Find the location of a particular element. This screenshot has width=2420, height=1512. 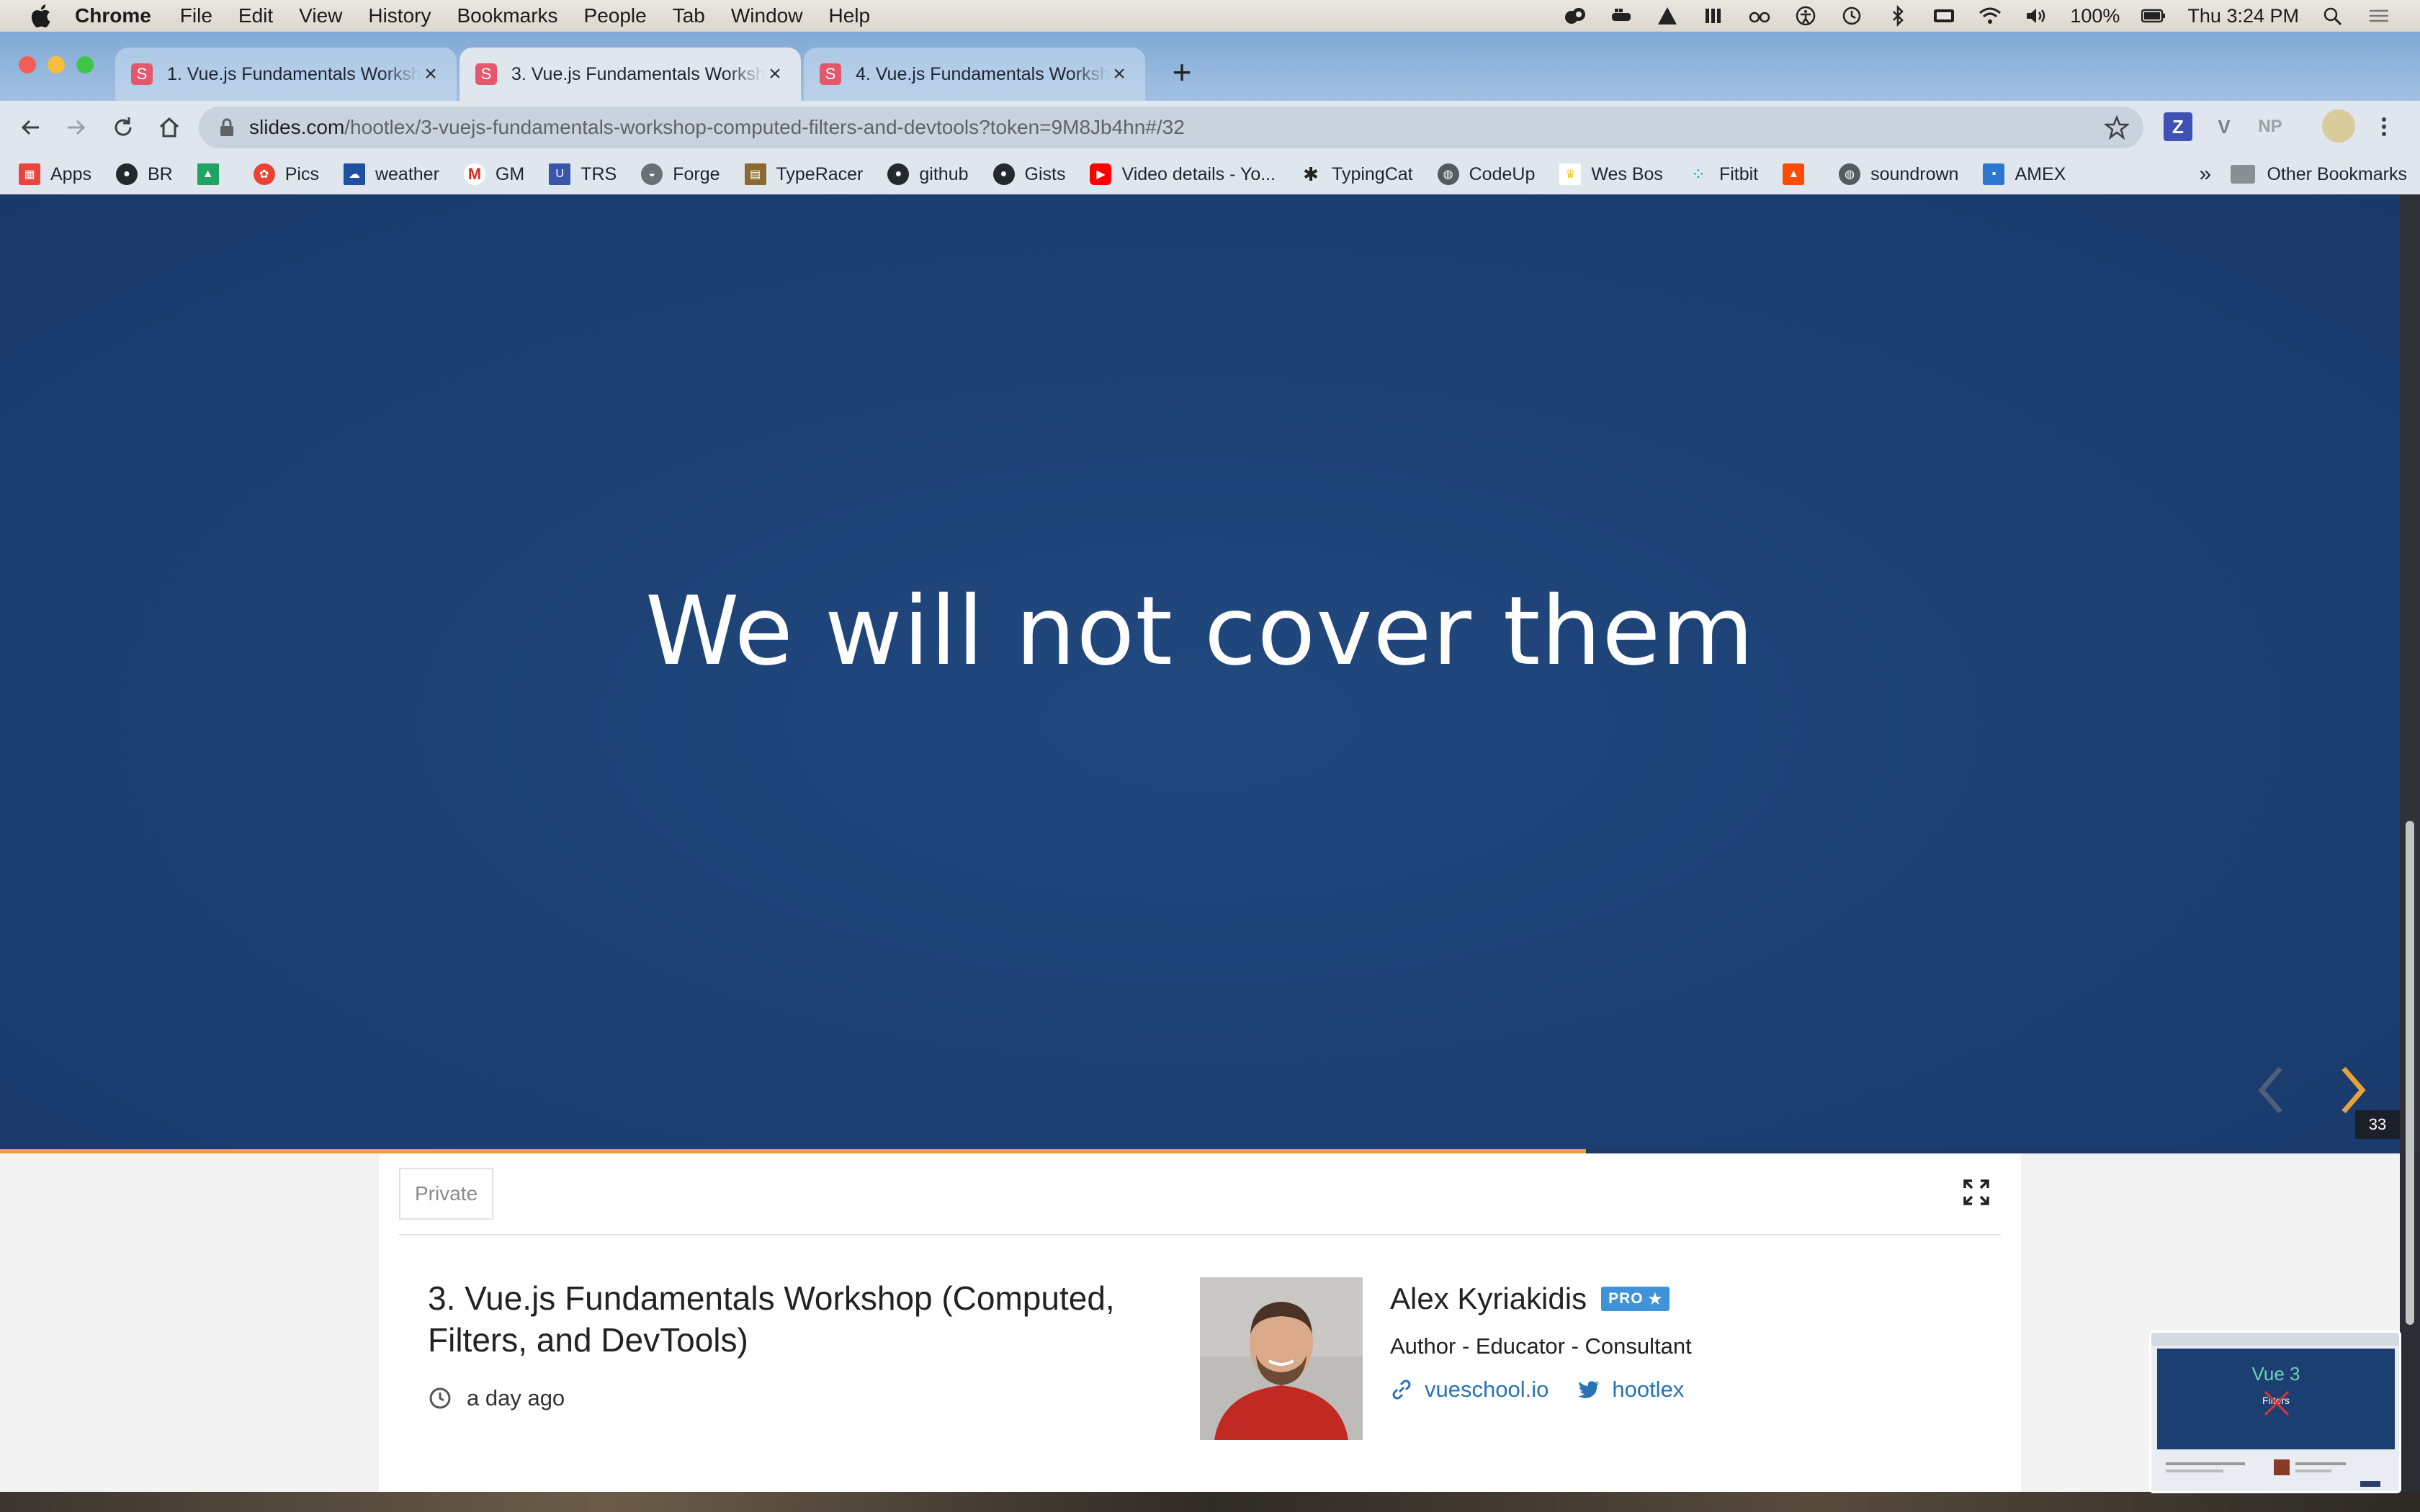

visibility-badge: Private is located at coordinates (446, 1194).